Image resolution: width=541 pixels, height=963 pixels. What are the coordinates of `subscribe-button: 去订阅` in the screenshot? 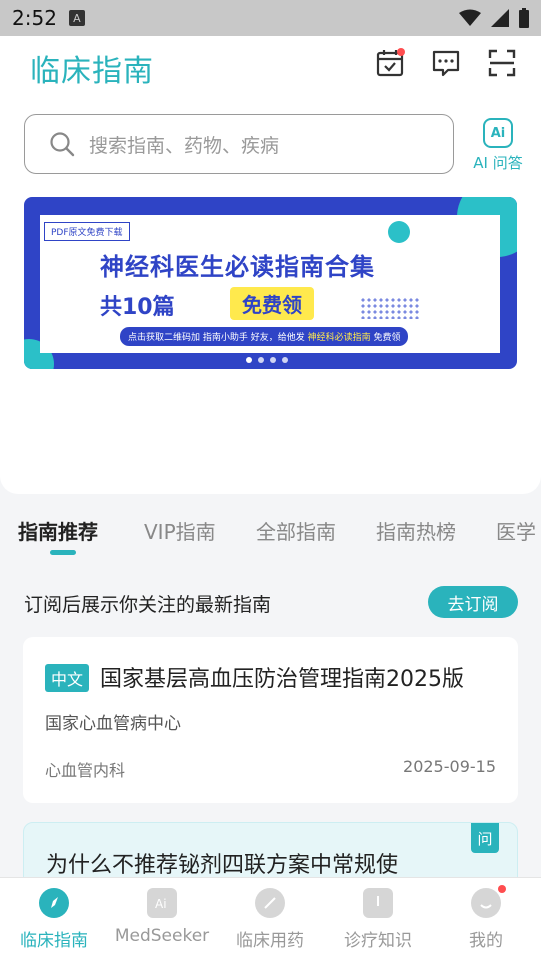 It's located at (473, 602).